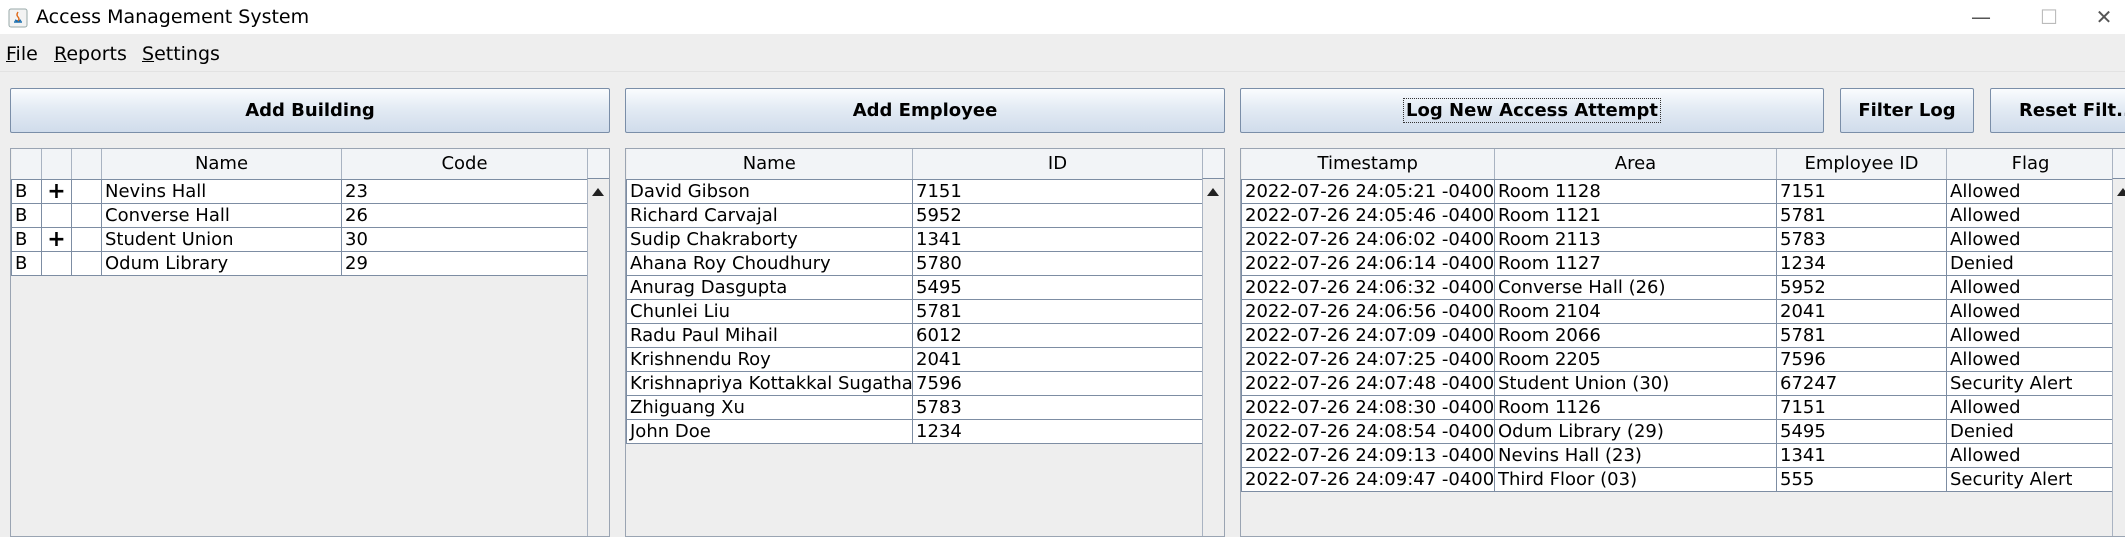 This screenshot has width=2125, height=537. What do you see at coordinates (769, 359) in the screenshot?
I see `cell-name: Krishnendu Roy` at bounding box center [769, 359].